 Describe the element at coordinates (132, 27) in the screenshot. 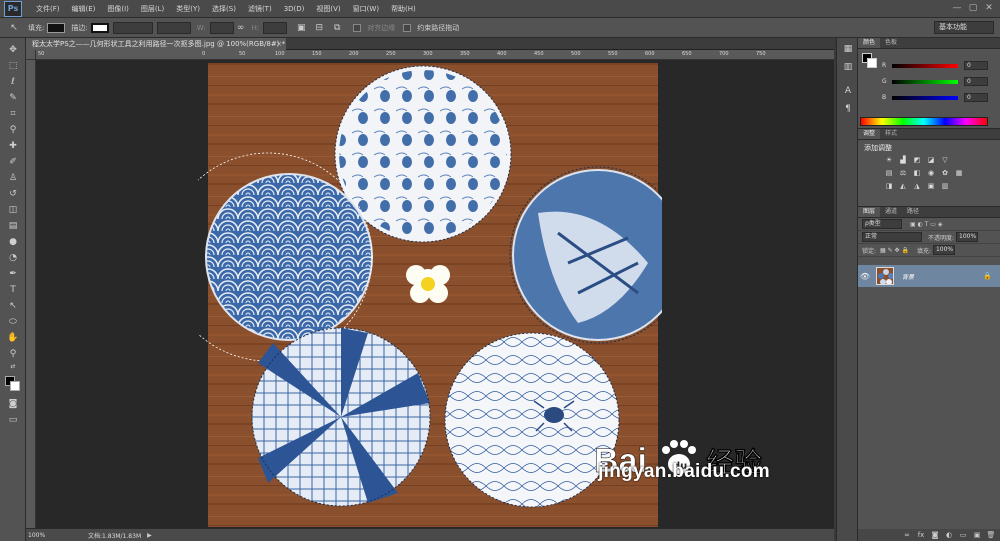

I see `stroke-width-field` at that location.